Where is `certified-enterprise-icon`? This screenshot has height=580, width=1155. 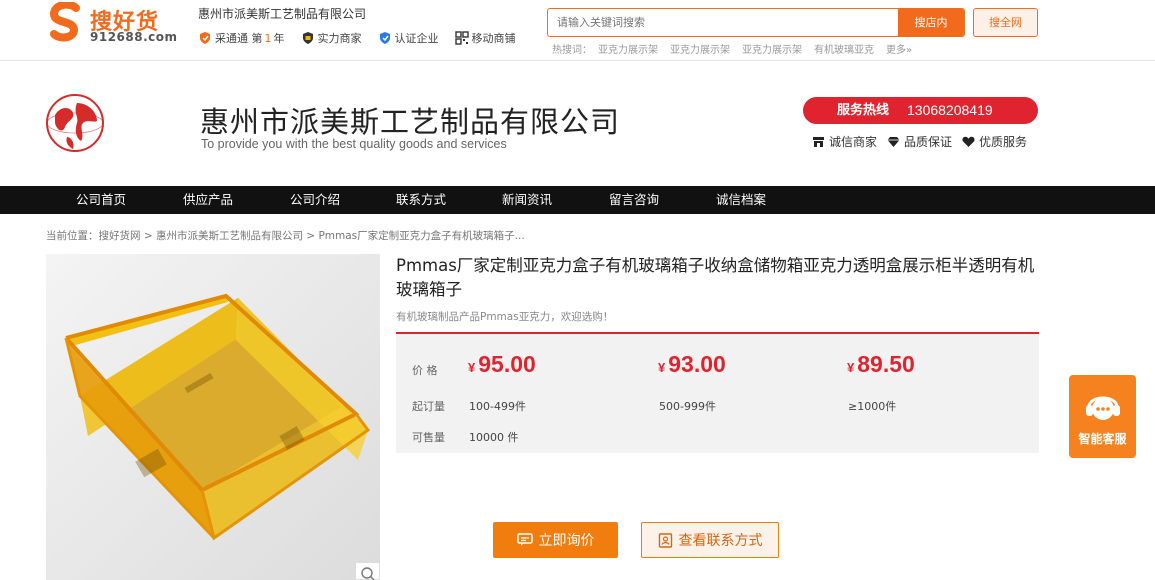
certified-enterprise-icon is located at coordinates (384, 38).